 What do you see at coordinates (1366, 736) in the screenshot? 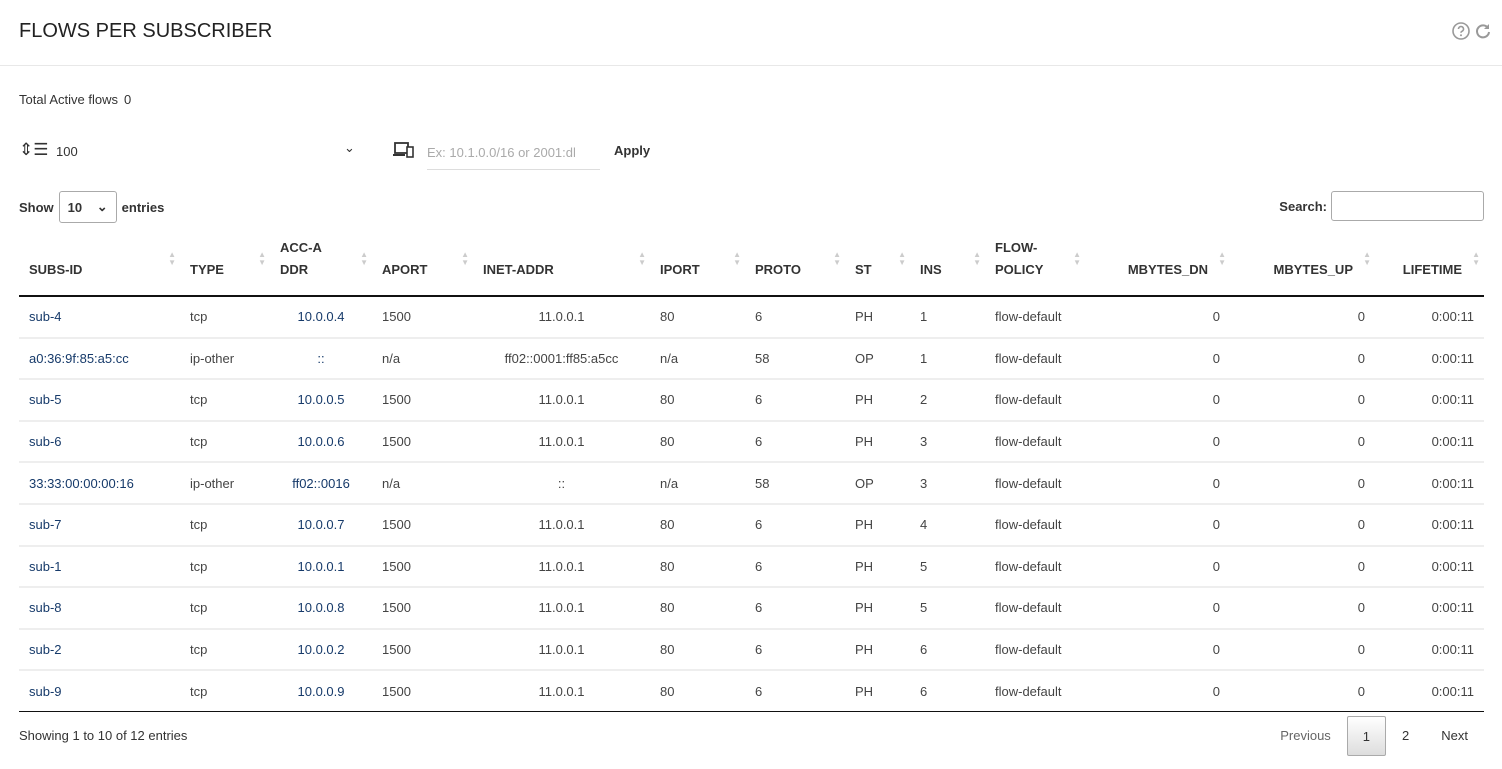
I see `page-1-button: 1` at bounding box center [1366, 736].